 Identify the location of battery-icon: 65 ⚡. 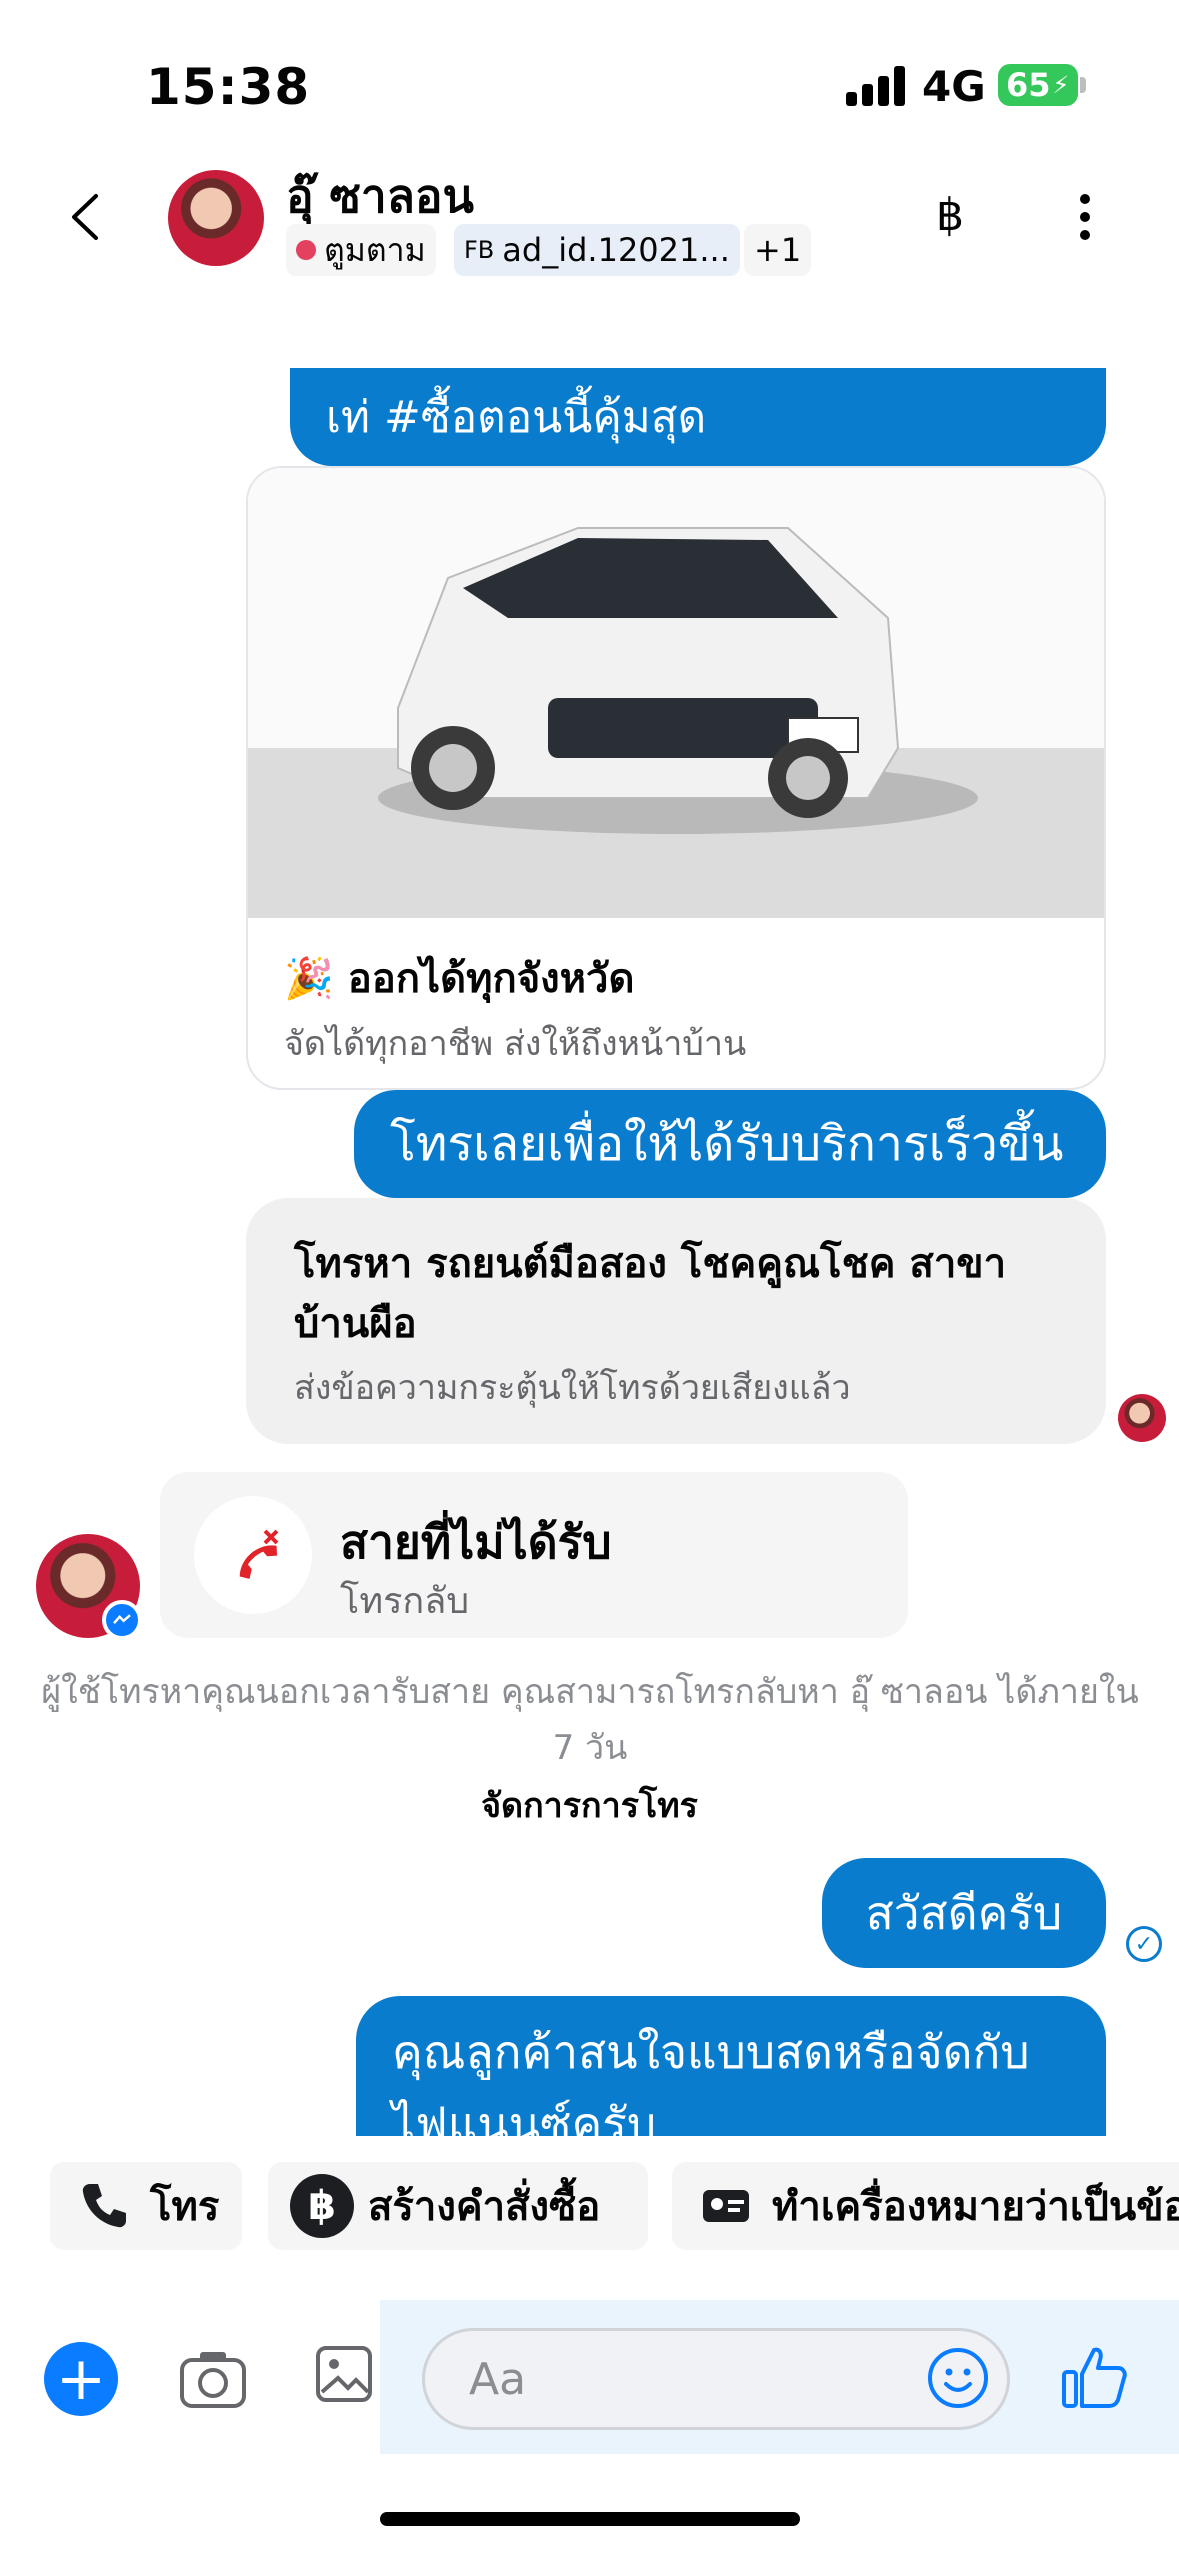
(1038, 85).